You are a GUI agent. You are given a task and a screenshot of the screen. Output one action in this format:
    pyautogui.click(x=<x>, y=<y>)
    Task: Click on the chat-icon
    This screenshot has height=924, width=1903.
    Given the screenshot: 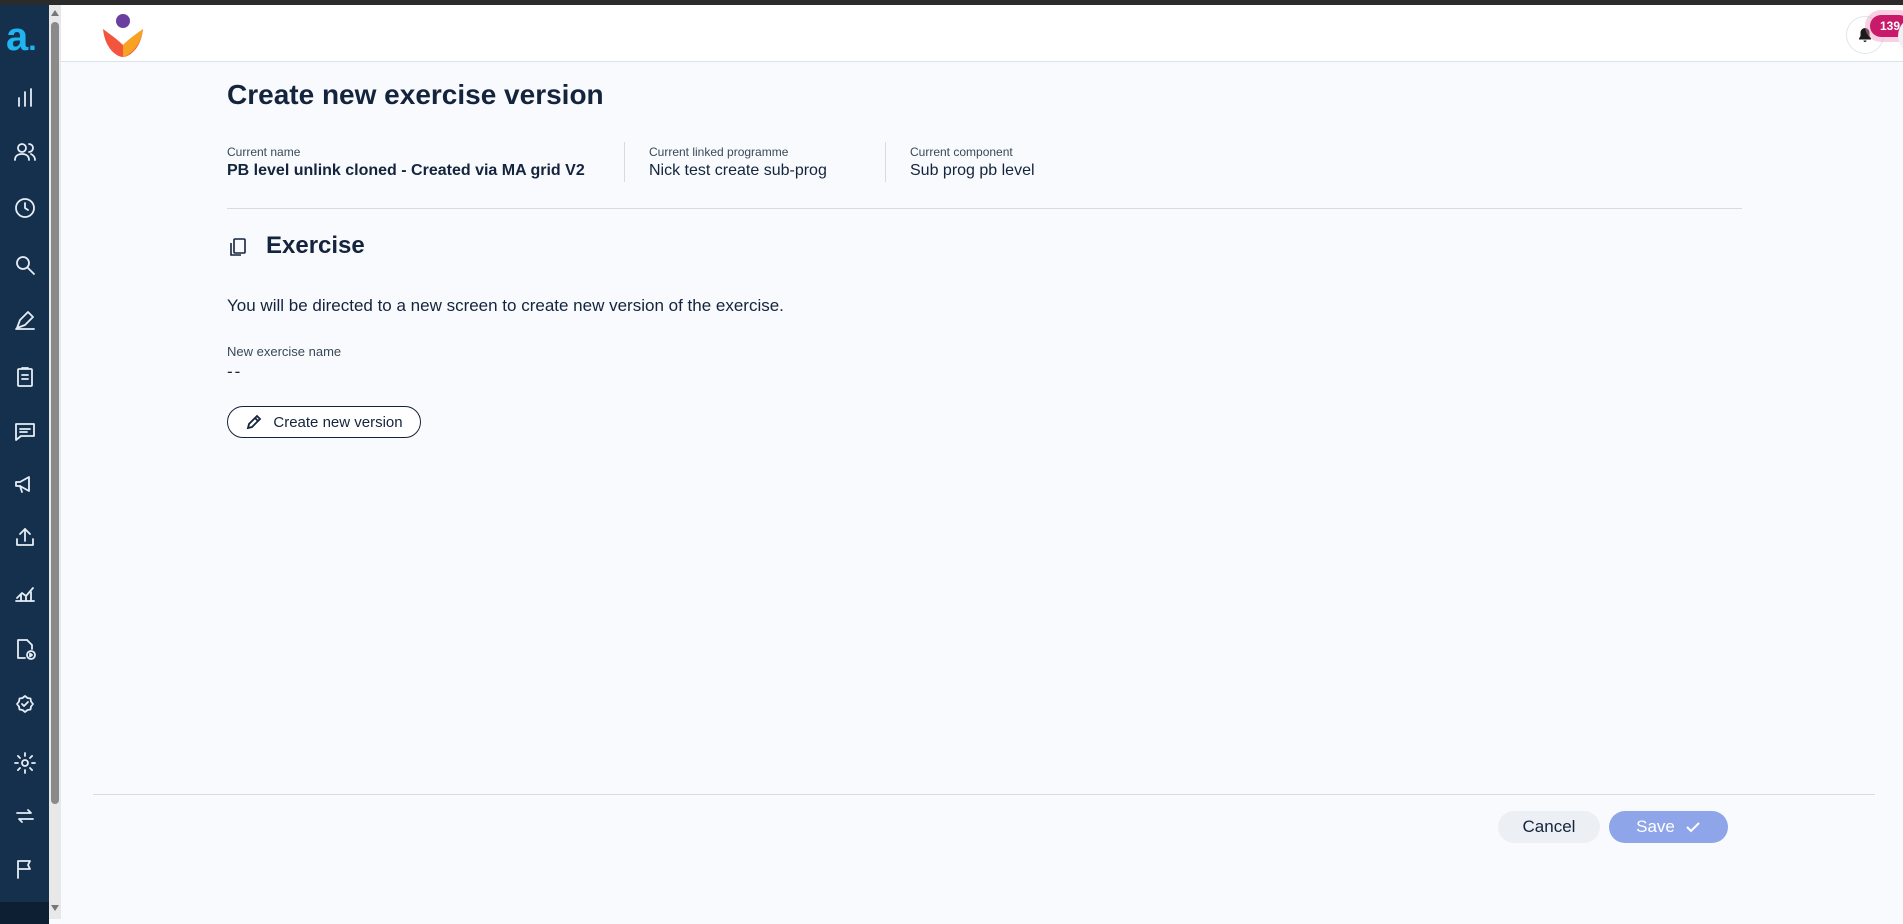 What is the action you would take?
    pyautogui.click(x=25, y=431)
    